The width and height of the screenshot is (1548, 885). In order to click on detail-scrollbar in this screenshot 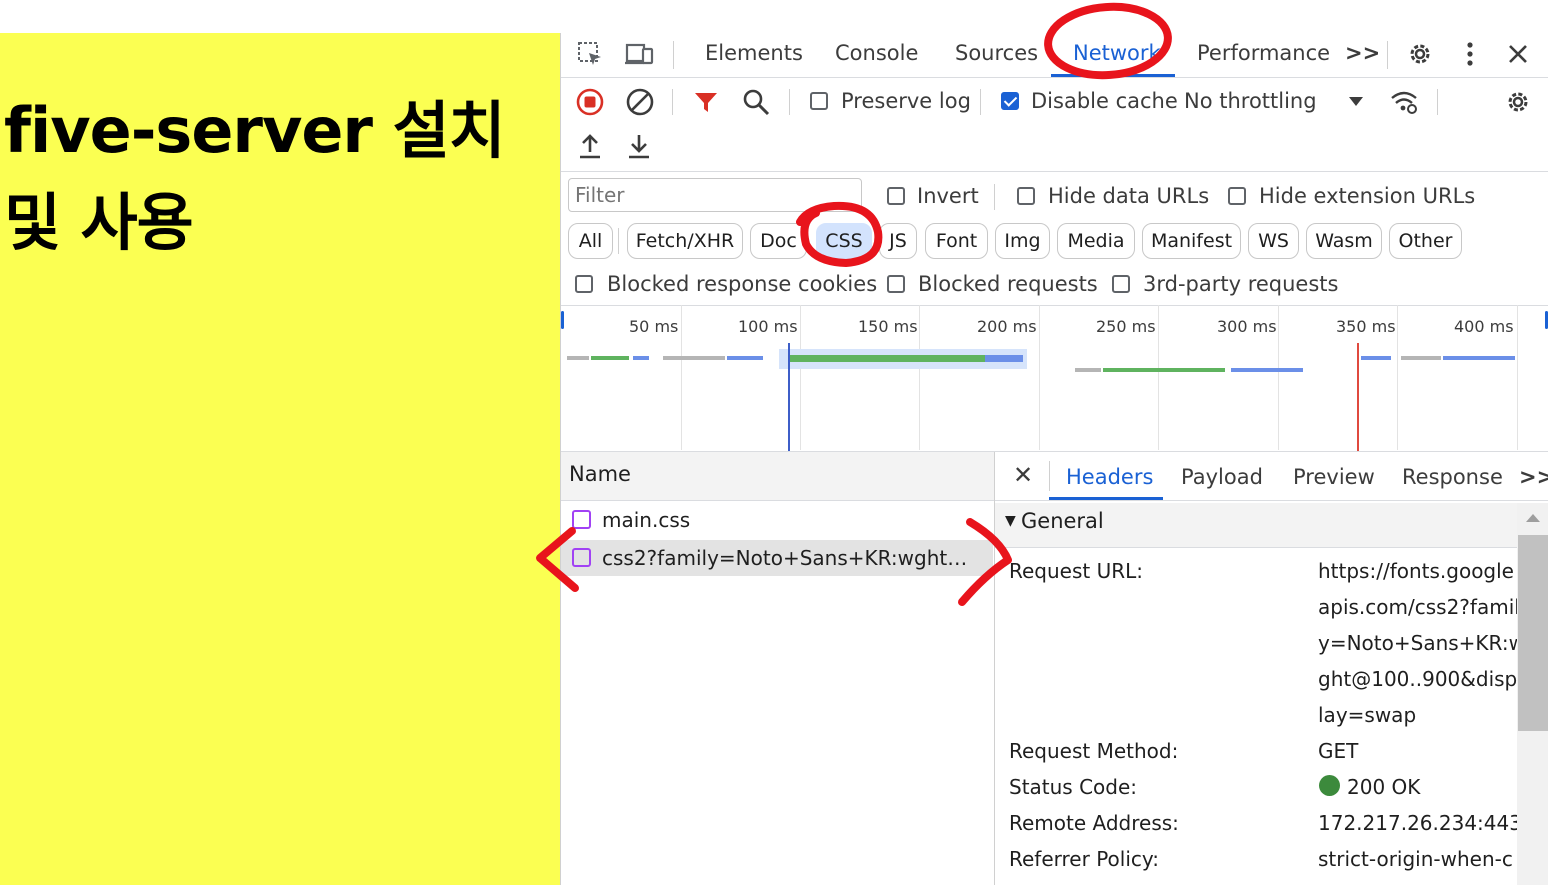, I will do `click(1532, 694)`.